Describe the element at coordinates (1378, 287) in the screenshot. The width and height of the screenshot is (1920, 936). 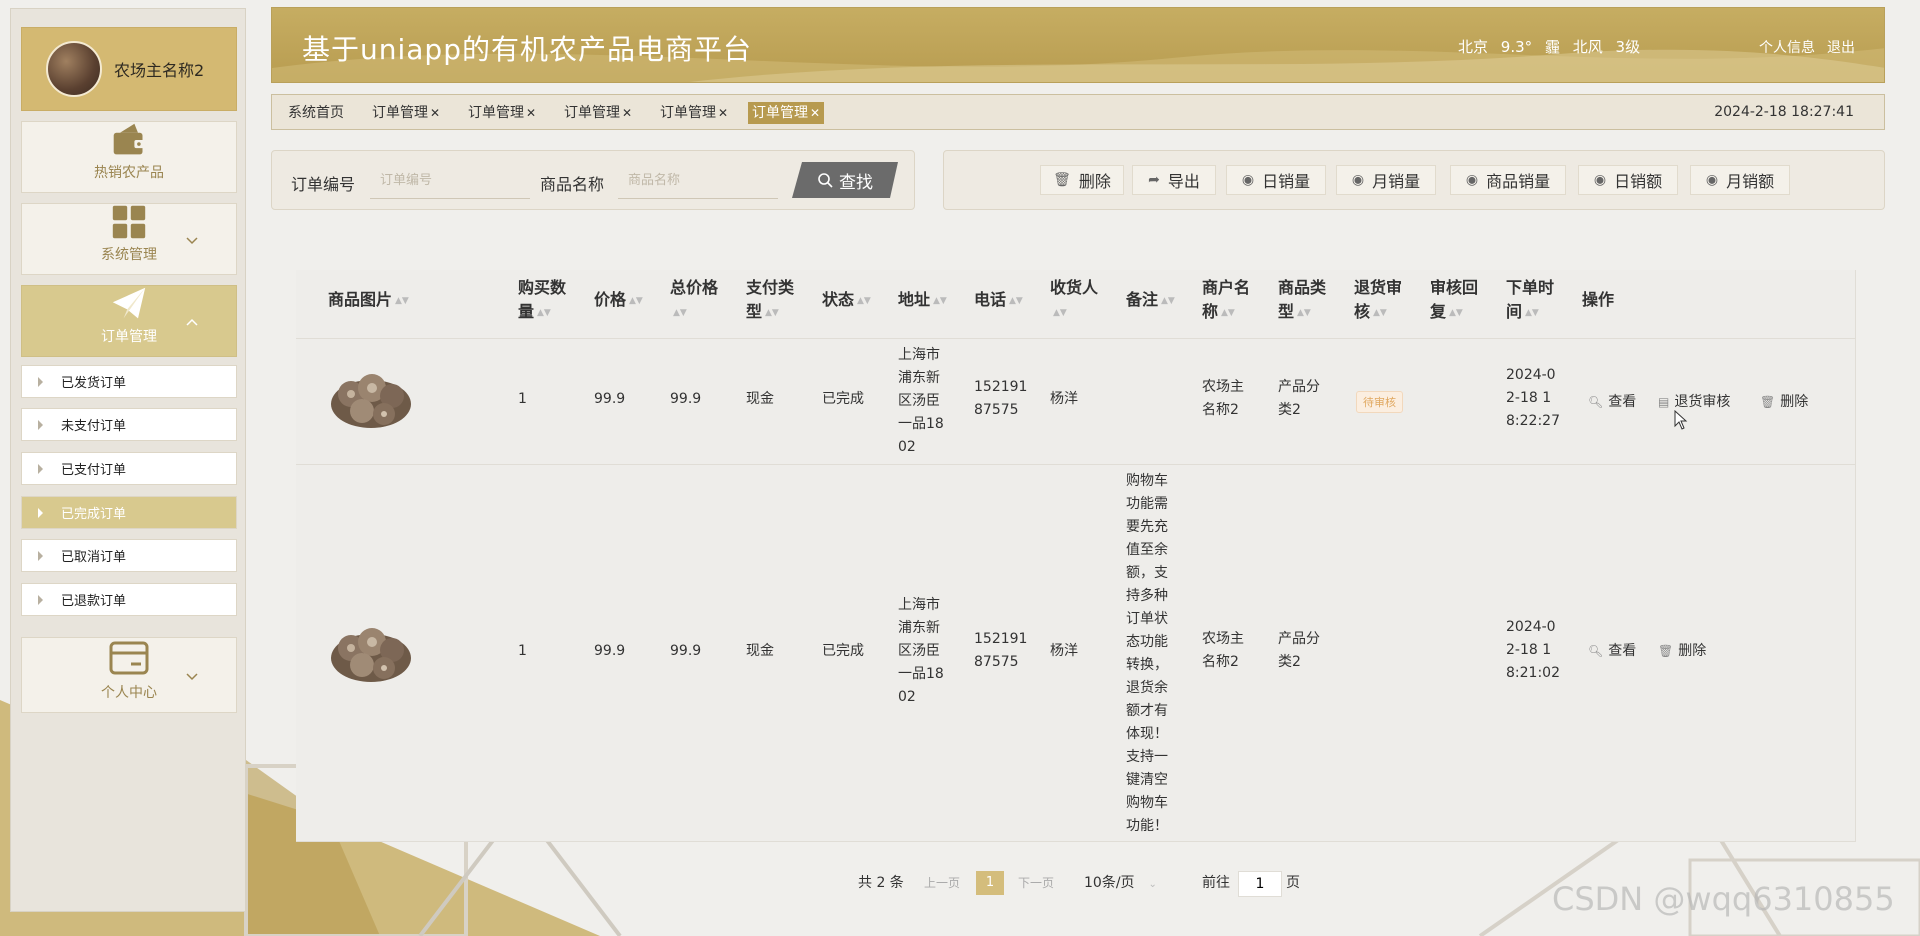
I see `th-label: 退货审` at that location.